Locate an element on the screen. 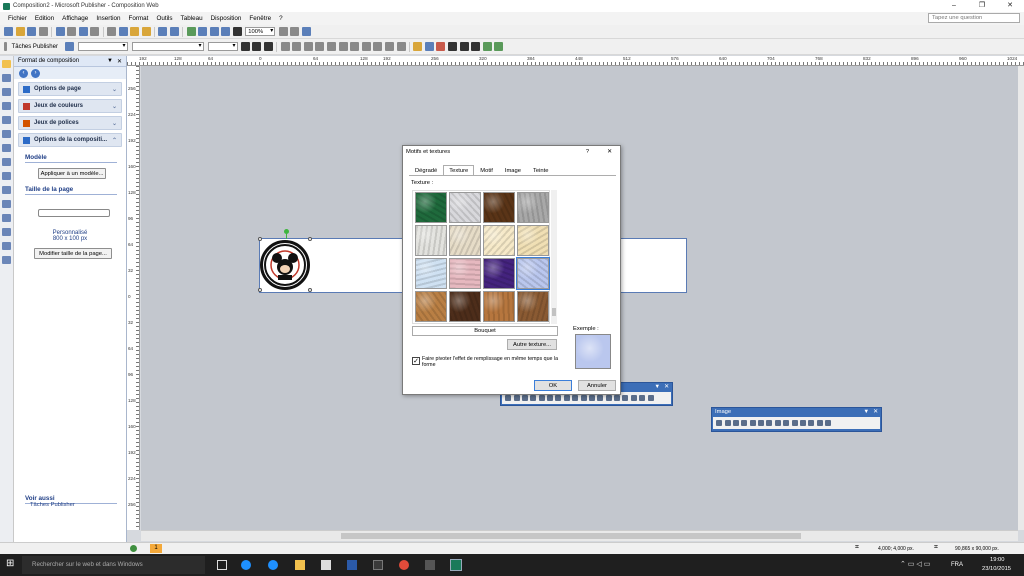 The height and width of the screenshot is (576, 1024). text-wrap-icon is located at coordinates (802, 423).